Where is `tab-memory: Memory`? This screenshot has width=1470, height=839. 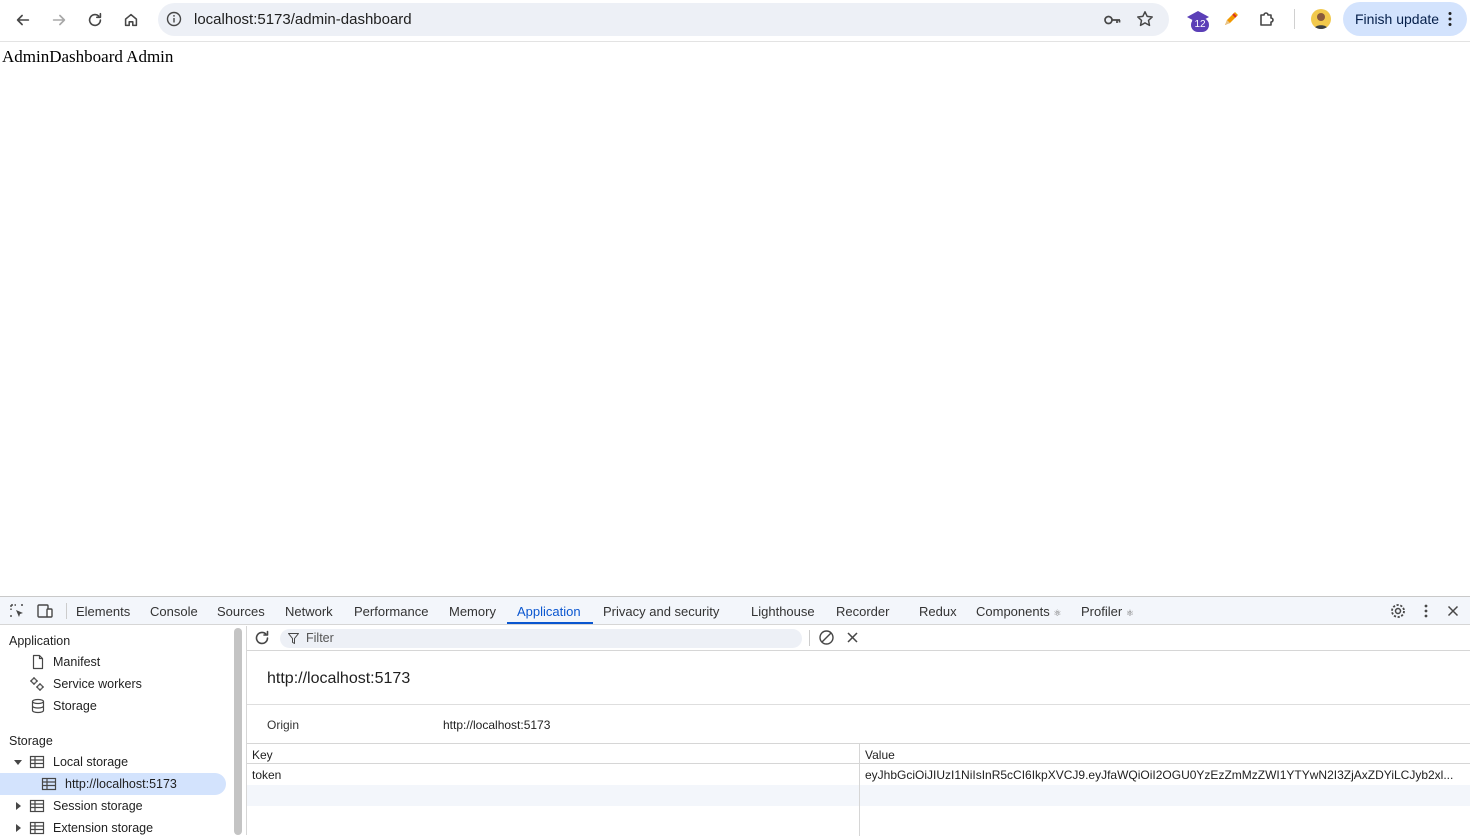 tab-memory: Memory is located at coordinates (472, 611).